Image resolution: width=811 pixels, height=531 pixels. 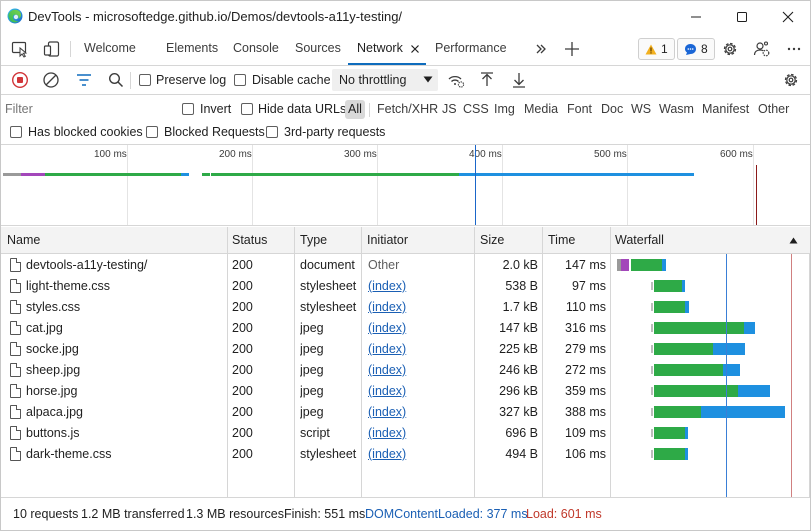 I want to click on search-button, so click(x=116, y=80).